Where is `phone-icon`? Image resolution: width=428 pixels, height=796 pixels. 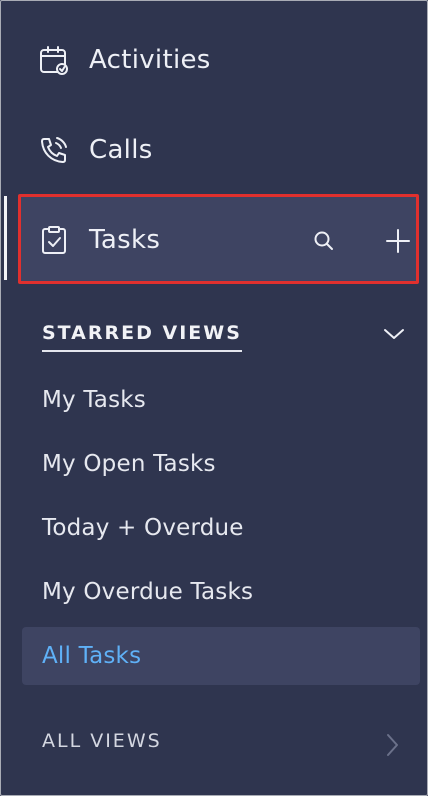 phone-icon is located at coordinates (54, 150).